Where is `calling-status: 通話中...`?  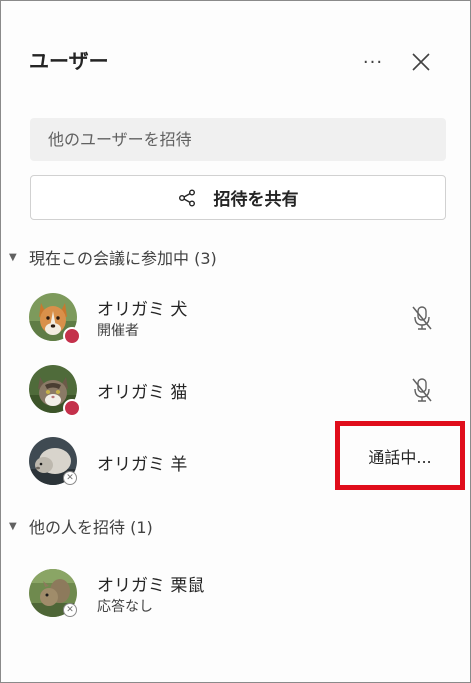 calling-status: 通話中... is located at coordinates (400, 455).